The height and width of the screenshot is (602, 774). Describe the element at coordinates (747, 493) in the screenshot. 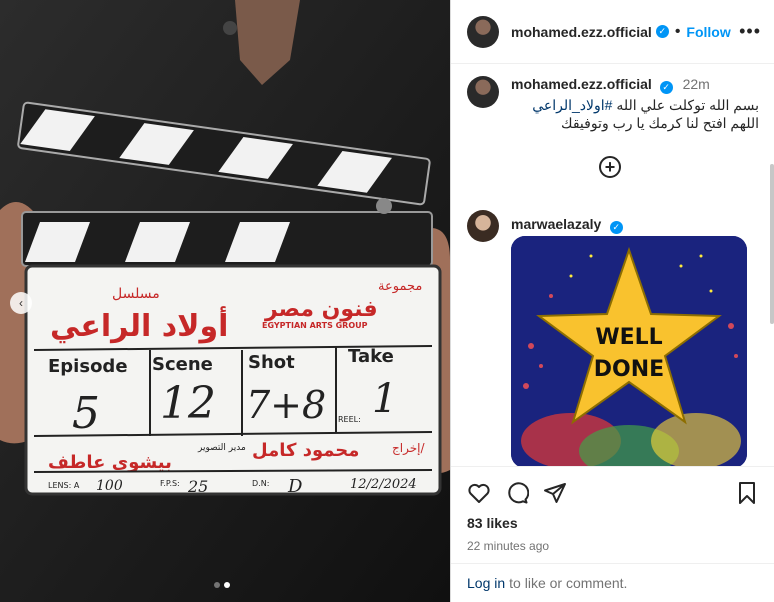

I see `bookmark-icon` at that location.